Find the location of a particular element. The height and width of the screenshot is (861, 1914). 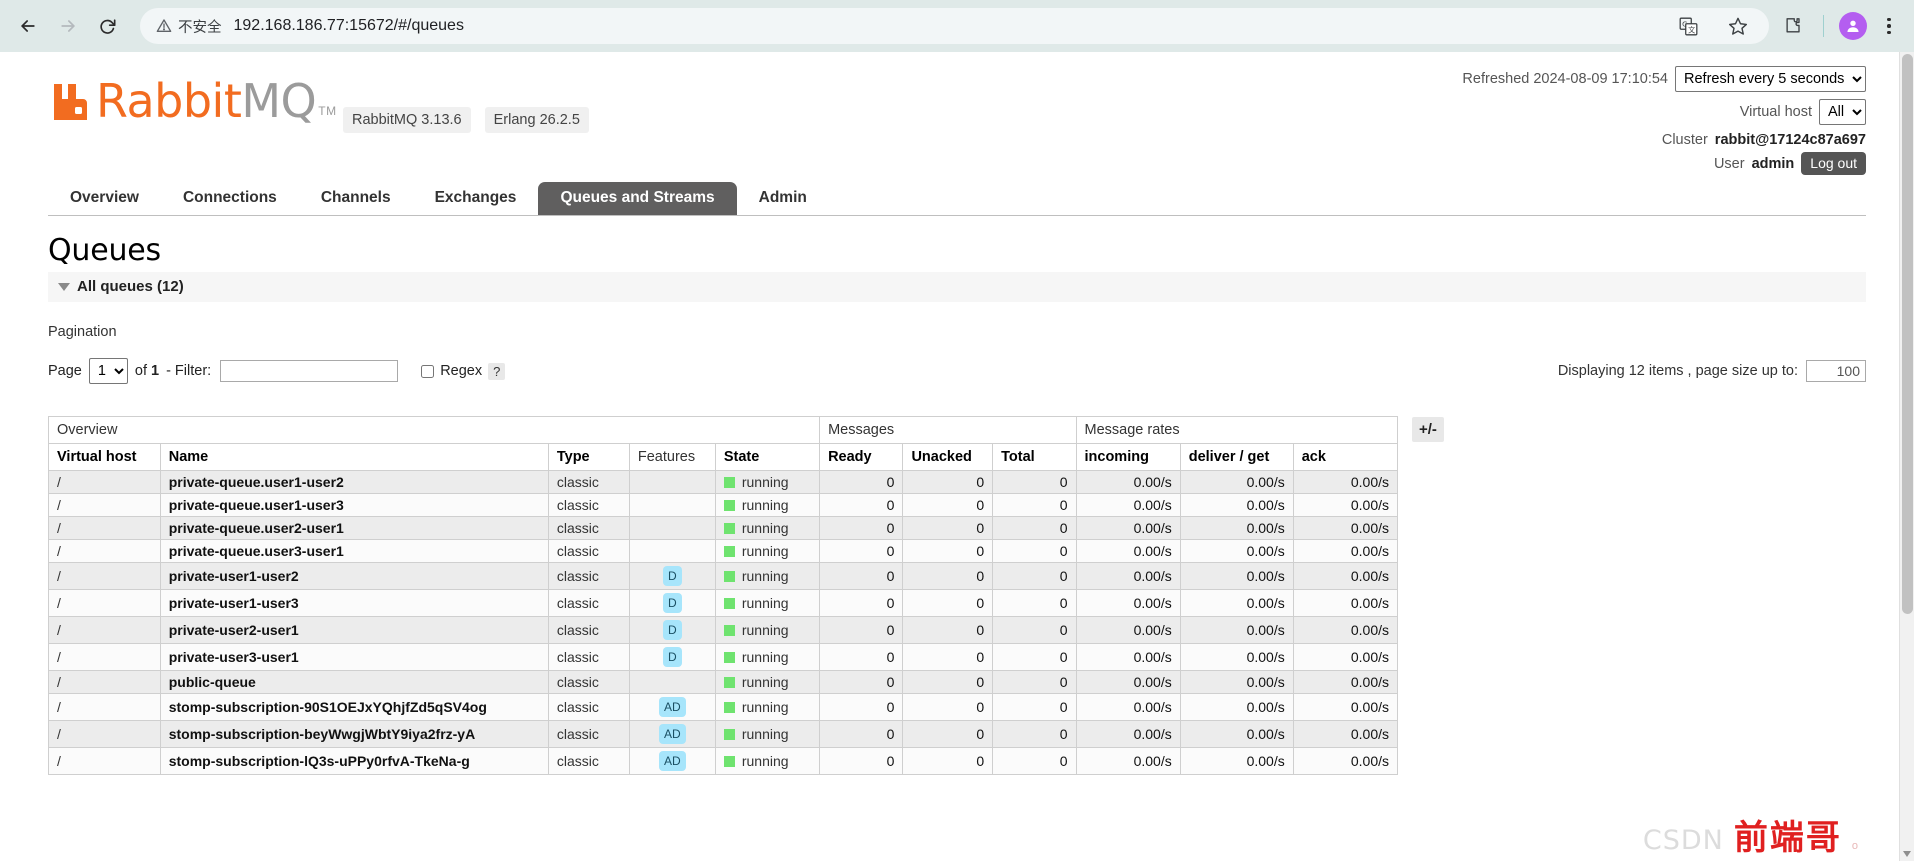

cell-total: 0 is located at coordinates (1034, 630).